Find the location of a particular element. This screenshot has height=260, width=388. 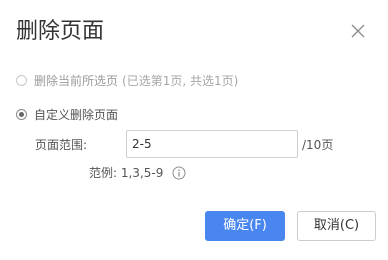

option-delete-current: 删除当前所选页 (已选第1页, 共选1页) is located at coordinates (127, 80).